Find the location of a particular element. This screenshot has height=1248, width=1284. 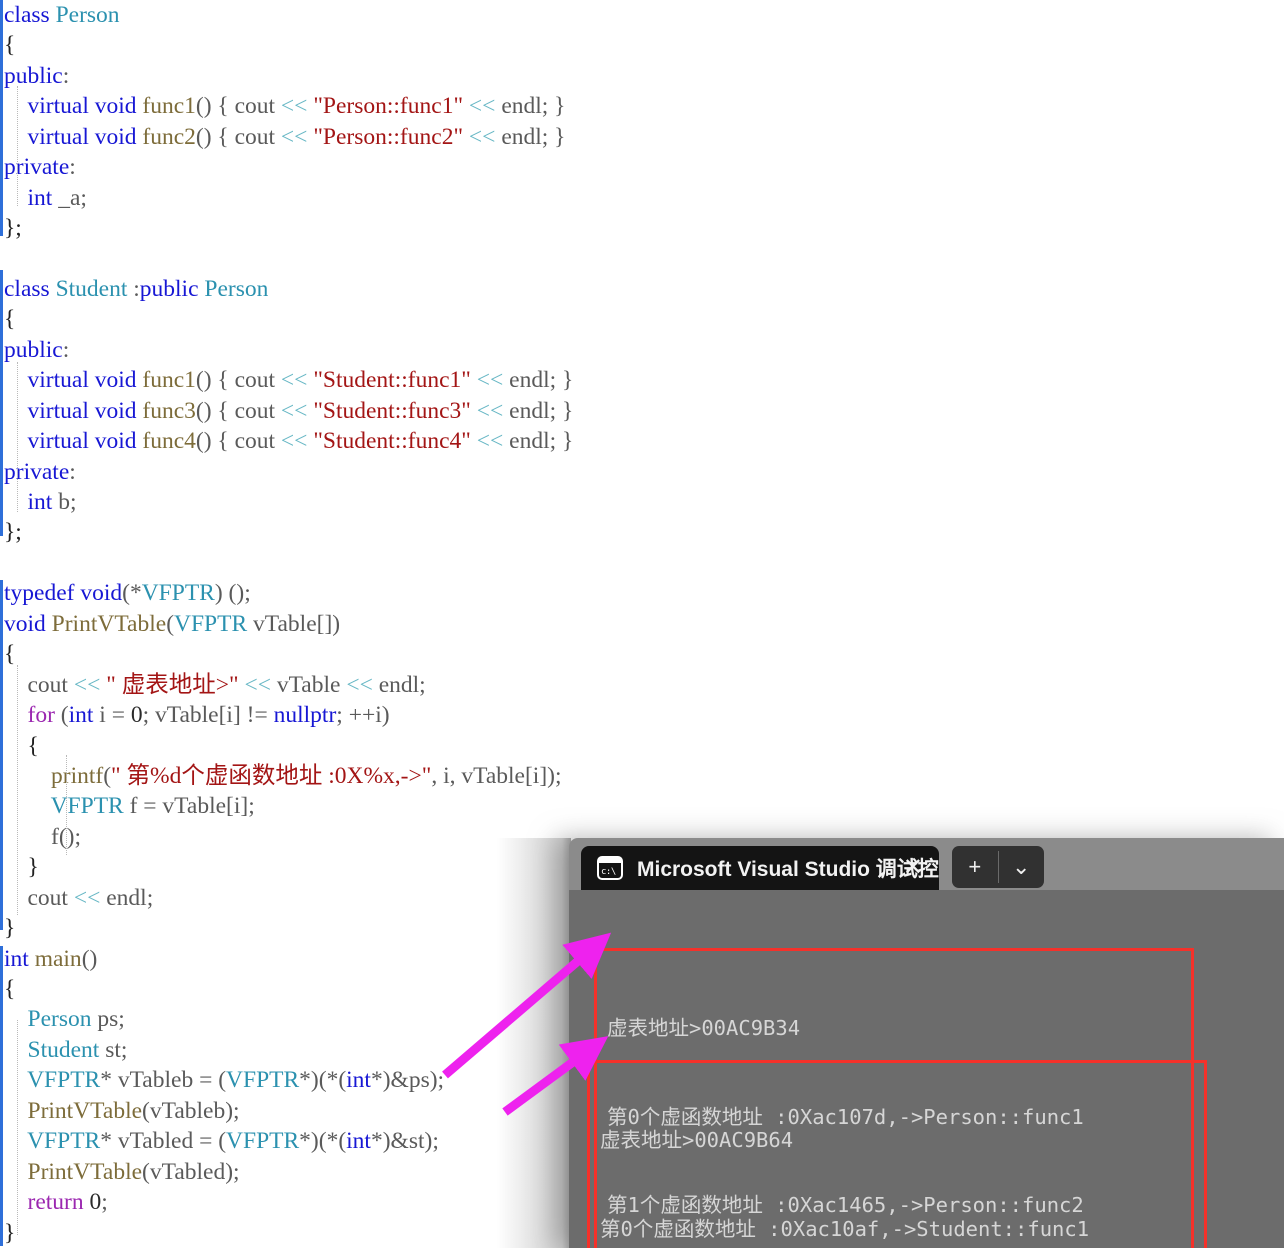

terminal-tab: c:\ Microsoft Visual Studio 调试控 ✕ is located at coordinates (760, 868).